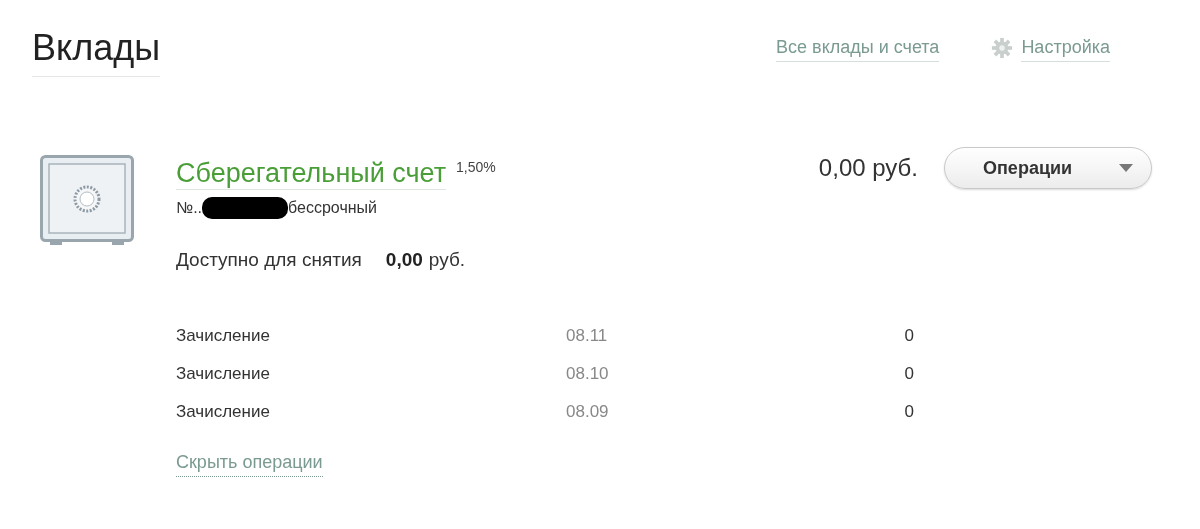  Describe the element at coordinates (868, 168) in the screenshot. I see `account-balance: 0,00 руб.` at that location.